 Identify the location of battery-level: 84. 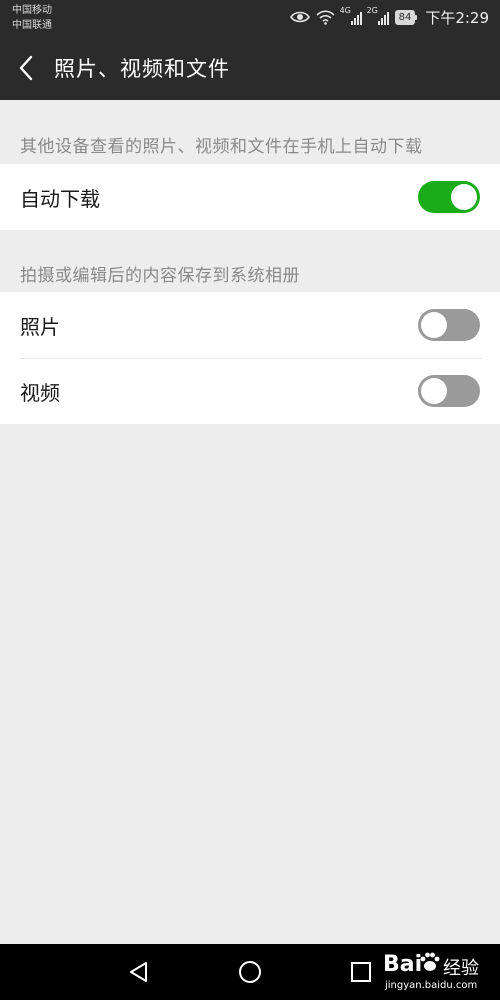
(405, 17).